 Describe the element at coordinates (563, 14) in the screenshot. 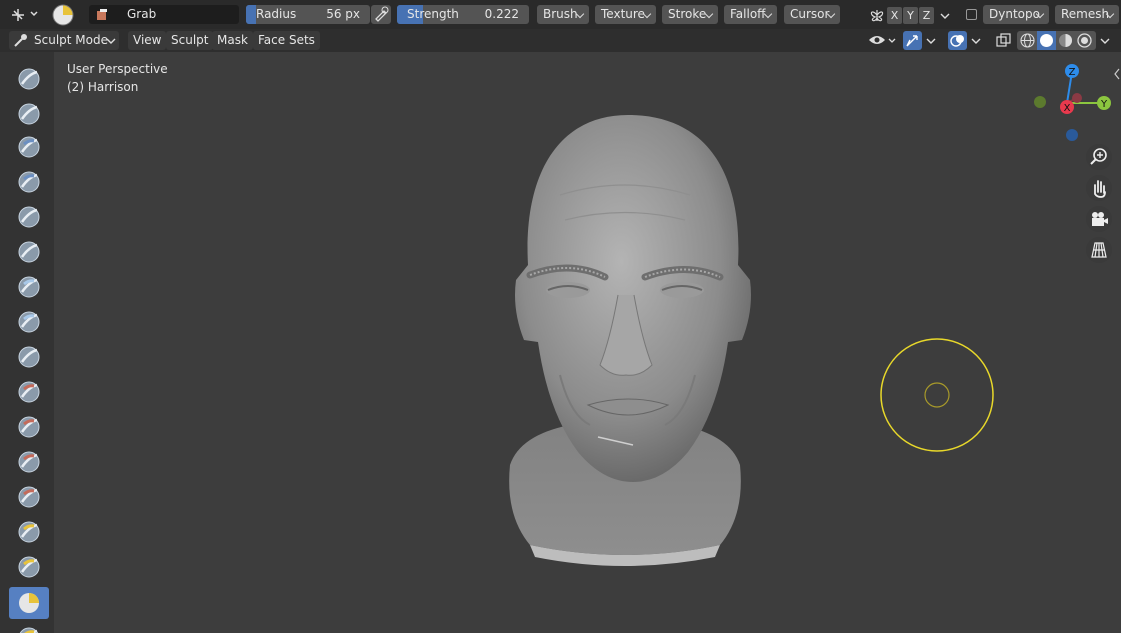

I see `brush-menu: Brush` at that location.